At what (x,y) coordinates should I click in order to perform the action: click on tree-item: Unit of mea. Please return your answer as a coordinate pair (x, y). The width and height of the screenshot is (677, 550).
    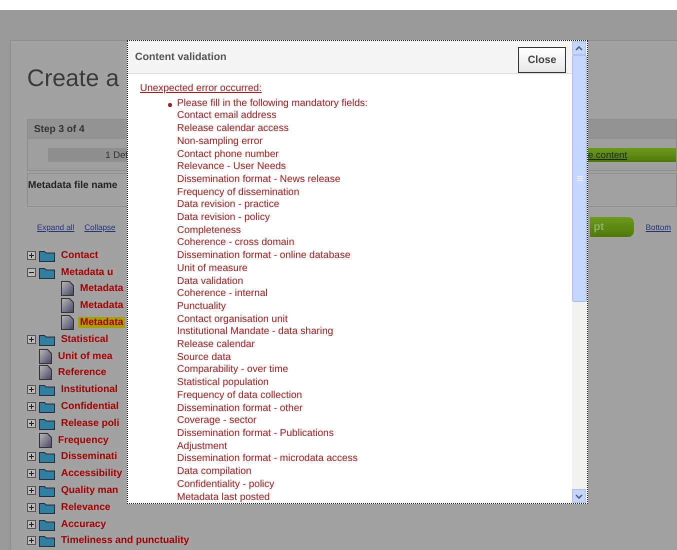
    Looking at the image, I should click on (85, 356).